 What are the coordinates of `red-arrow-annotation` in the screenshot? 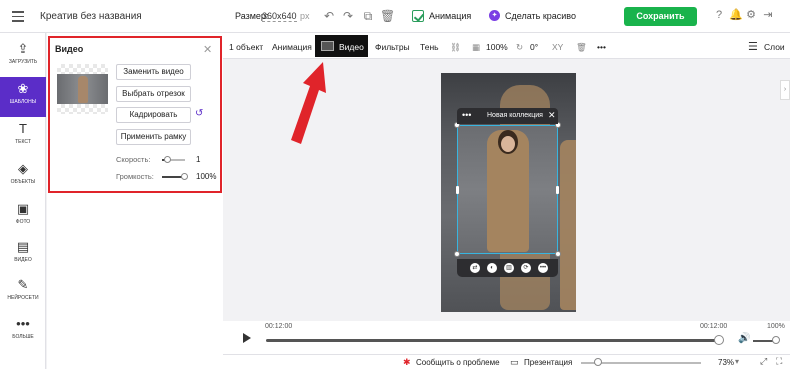 It's located at (308, 103).